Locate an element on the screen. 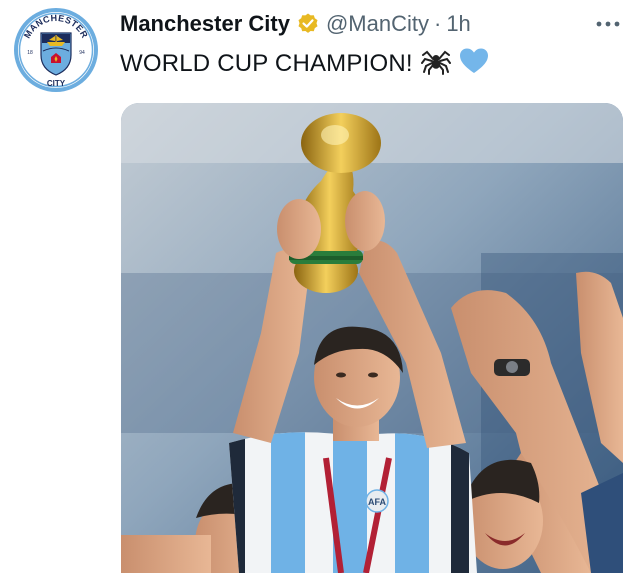 This screenshot has height=573, width=640. light-blue-heart-emoji is located at coordinates (474, 64).